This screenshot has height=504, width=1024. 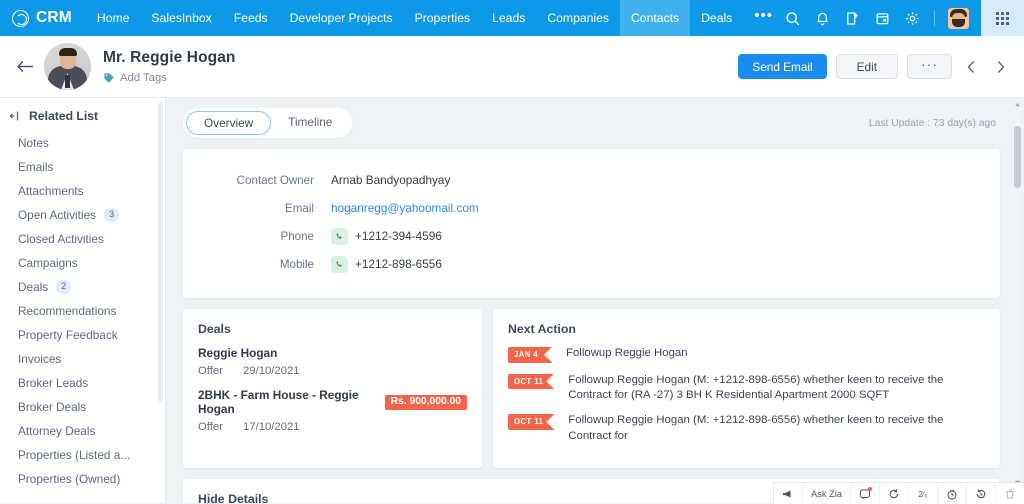 I want to click on contact-info-value-mobile: +1212-898-6556, so click(x=386, y=264).